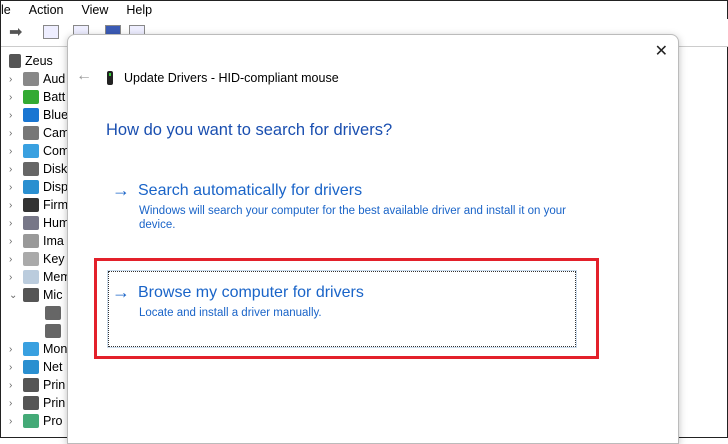 This screenshot has width=728, height=444. I want to click on tree-label: Mon, so click(55, 349).